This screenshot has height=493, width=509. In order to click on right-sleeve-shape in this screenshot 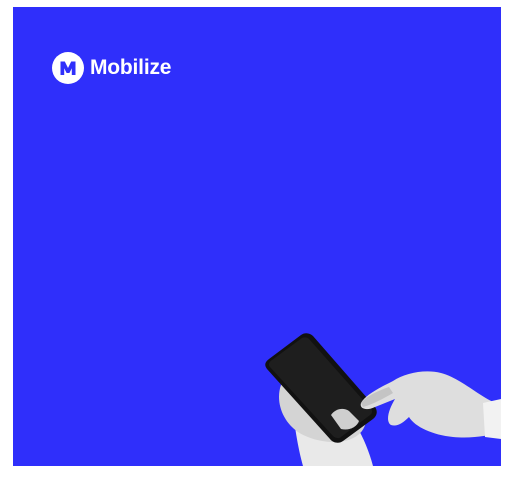, I will do `click(492, 419)`.